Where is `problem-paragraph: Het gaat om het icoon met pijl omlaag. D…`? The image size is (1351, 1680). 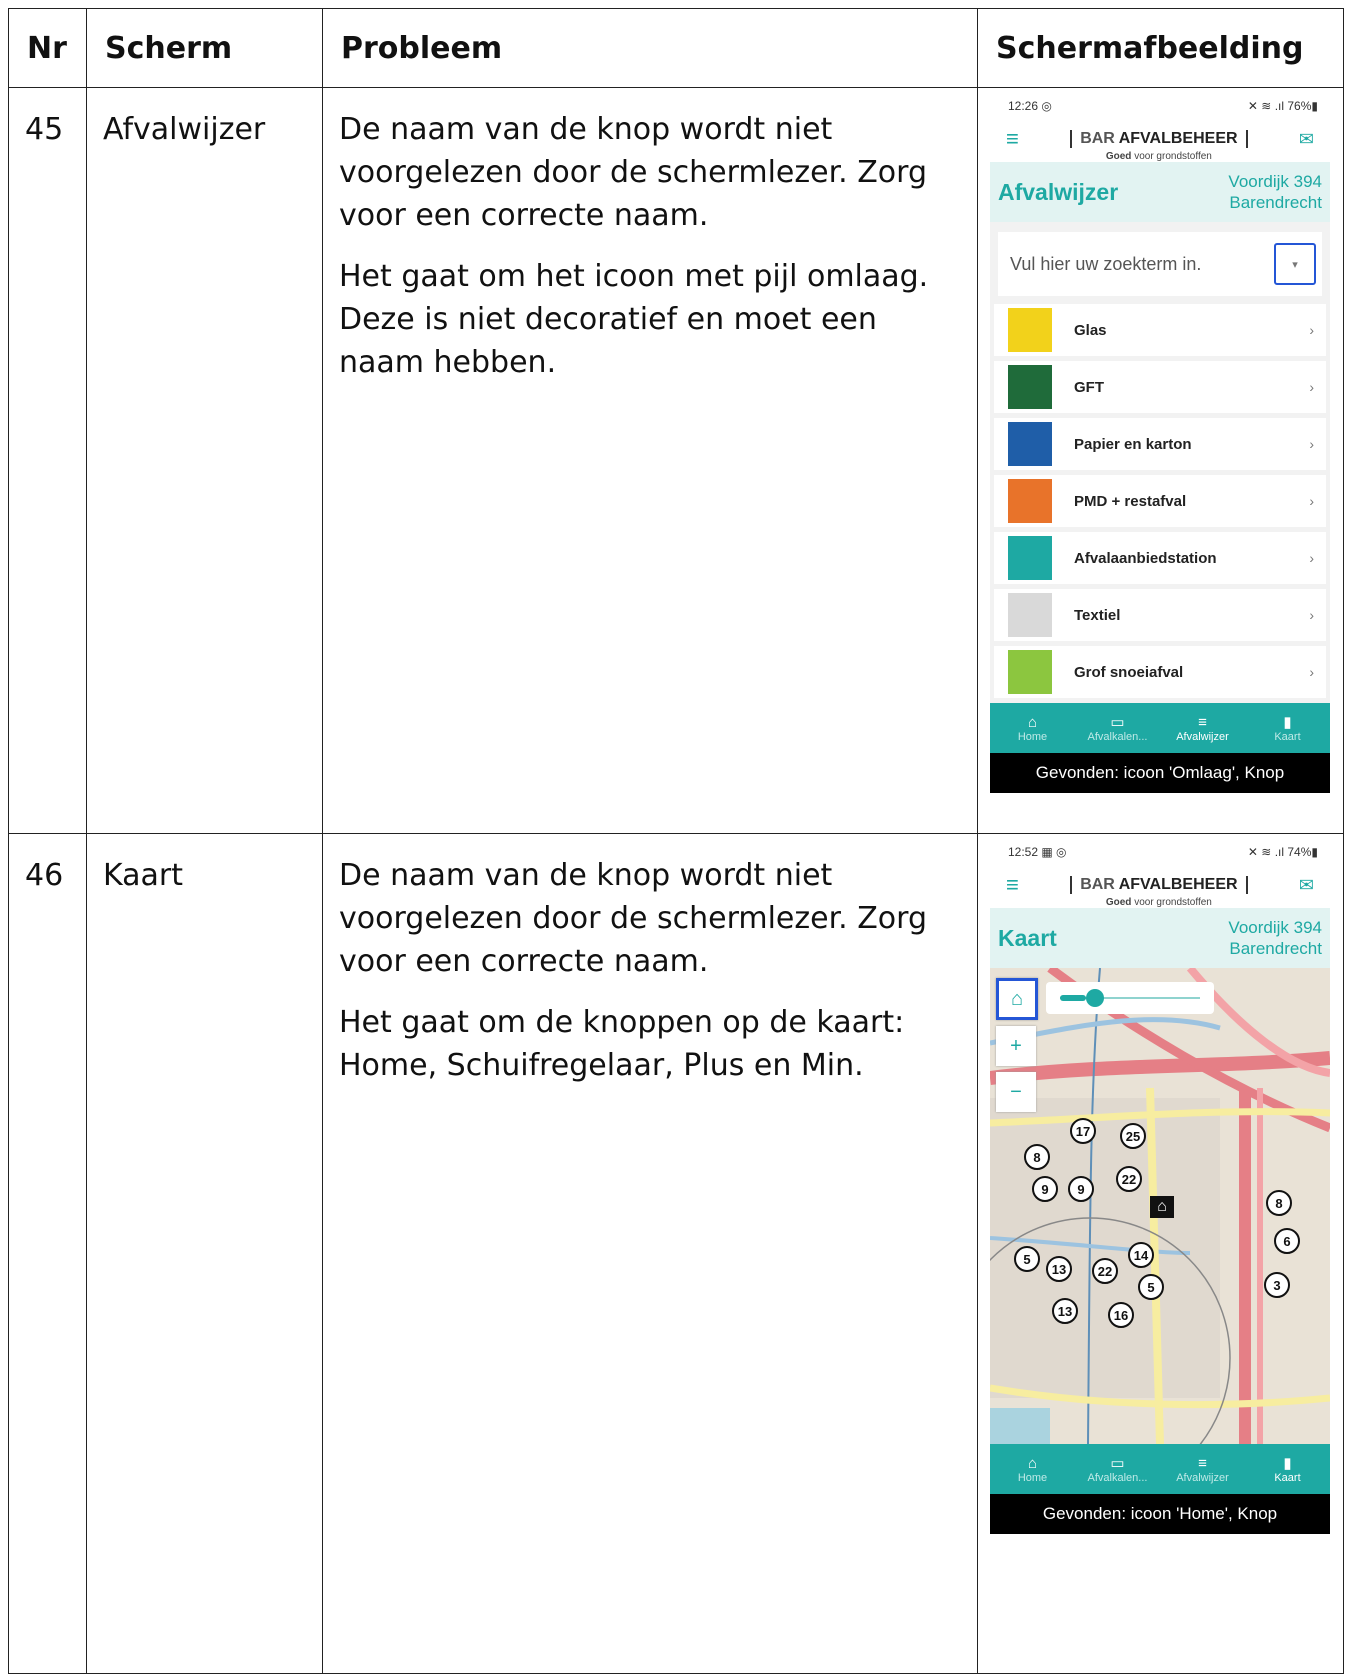
problem-paragraph: Het gaat om het icoon met pijl omlaag. D… is located at coordinates (634, 319).